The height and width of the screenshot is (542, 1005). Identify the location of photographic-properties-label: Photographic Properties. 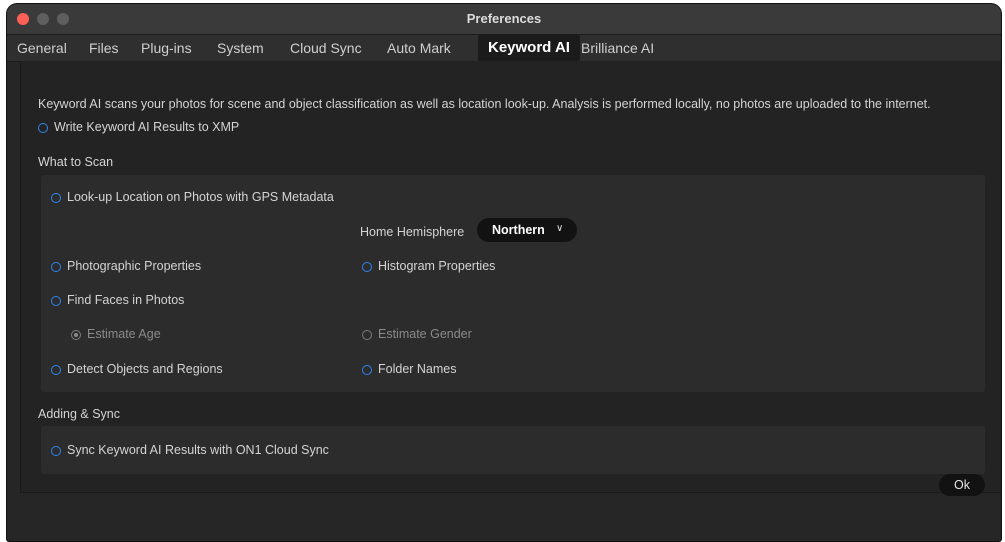
(134, 266).